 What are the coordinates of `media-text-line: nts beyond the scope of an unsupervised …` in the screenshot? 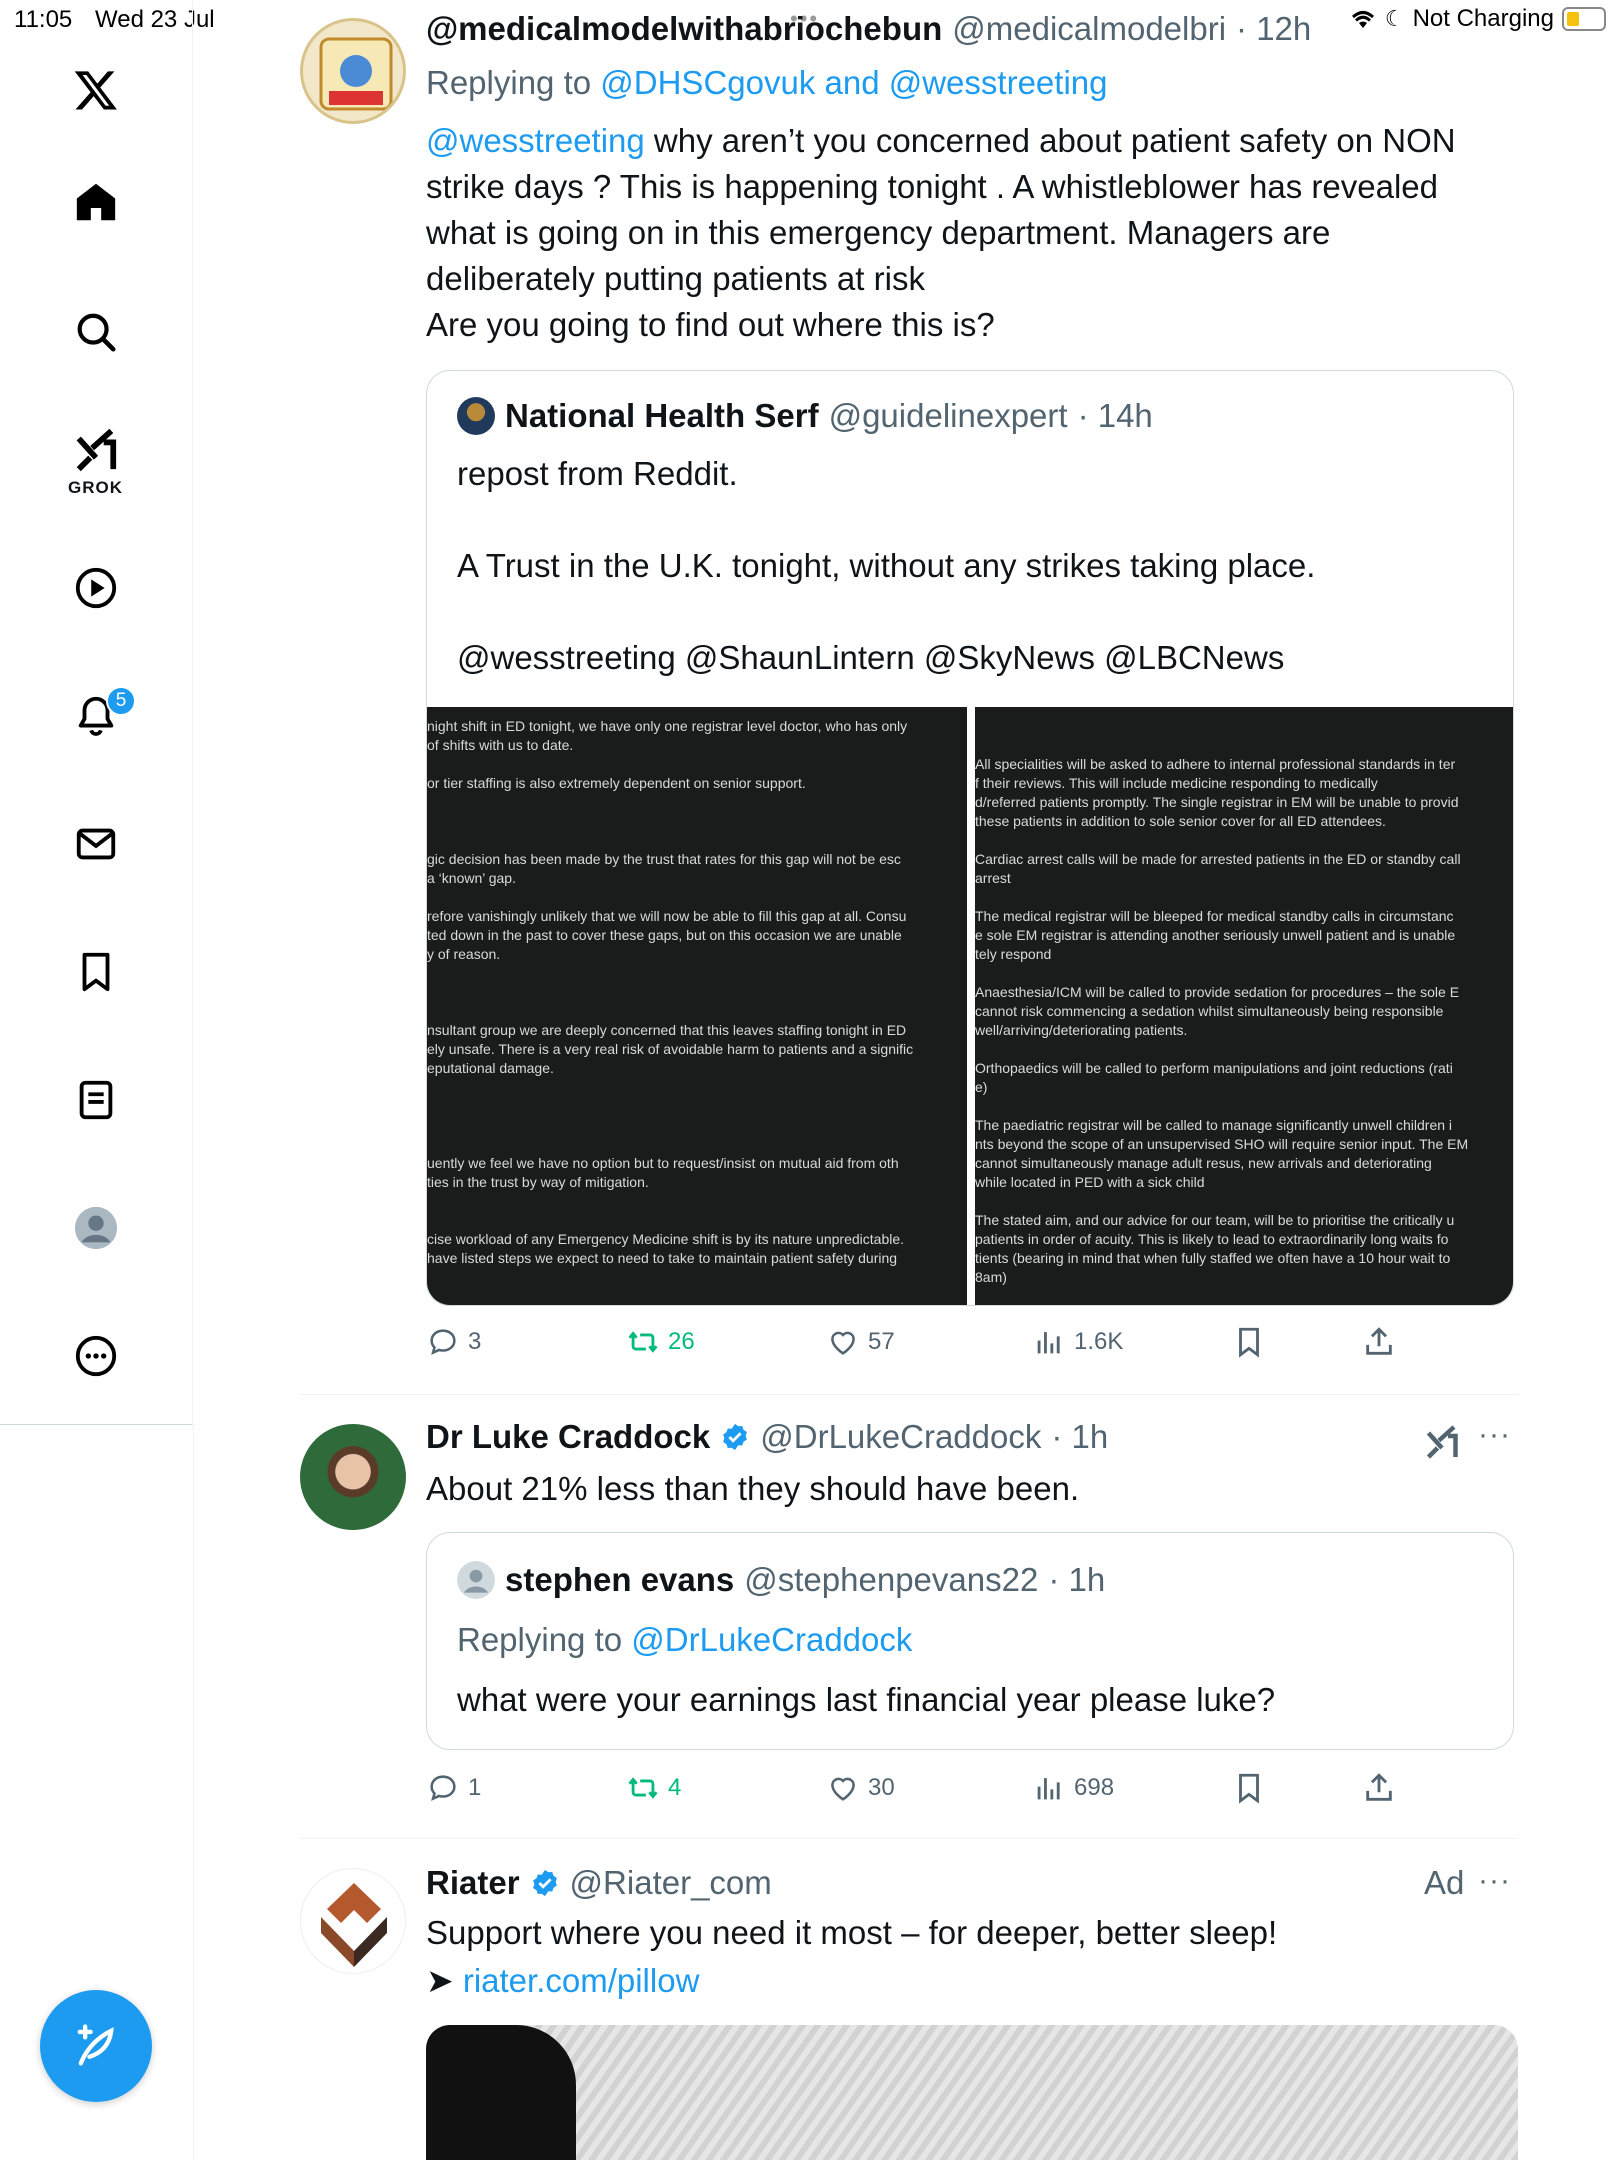 It's located at (1222, 1144).